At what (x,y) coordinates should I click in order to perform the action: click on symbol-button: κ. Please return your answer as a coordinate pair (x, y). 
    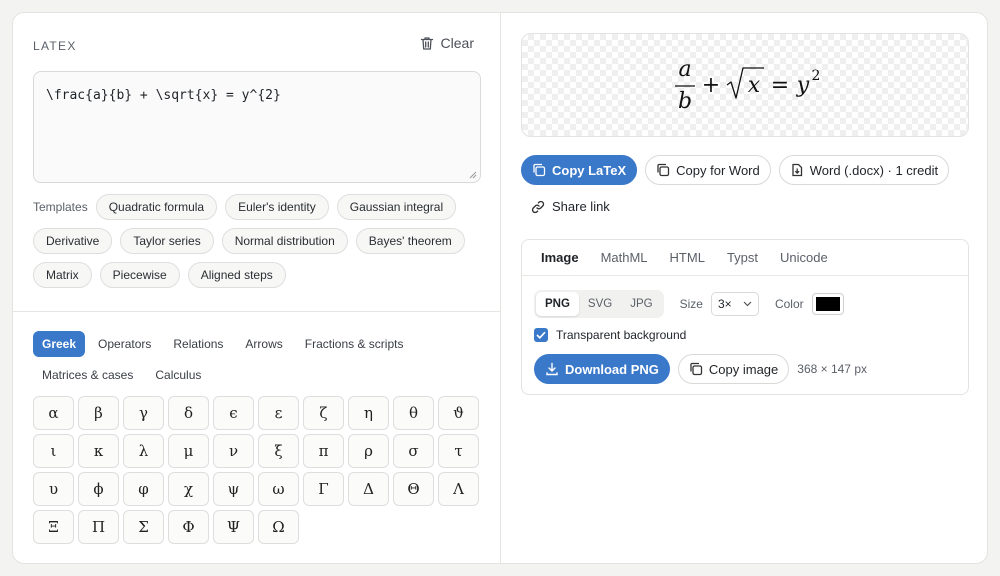
    Looking at the image, I should click on (98, 451).